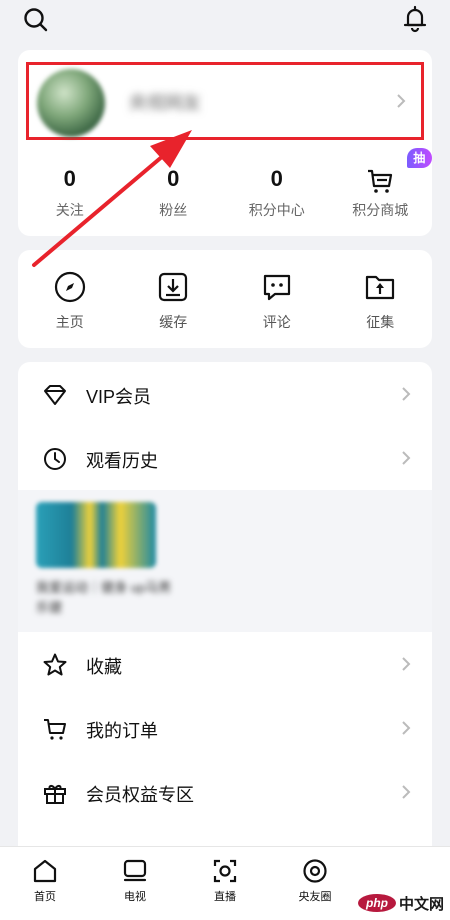  I want to click on quick-collection: 征集, so click(381, 299).